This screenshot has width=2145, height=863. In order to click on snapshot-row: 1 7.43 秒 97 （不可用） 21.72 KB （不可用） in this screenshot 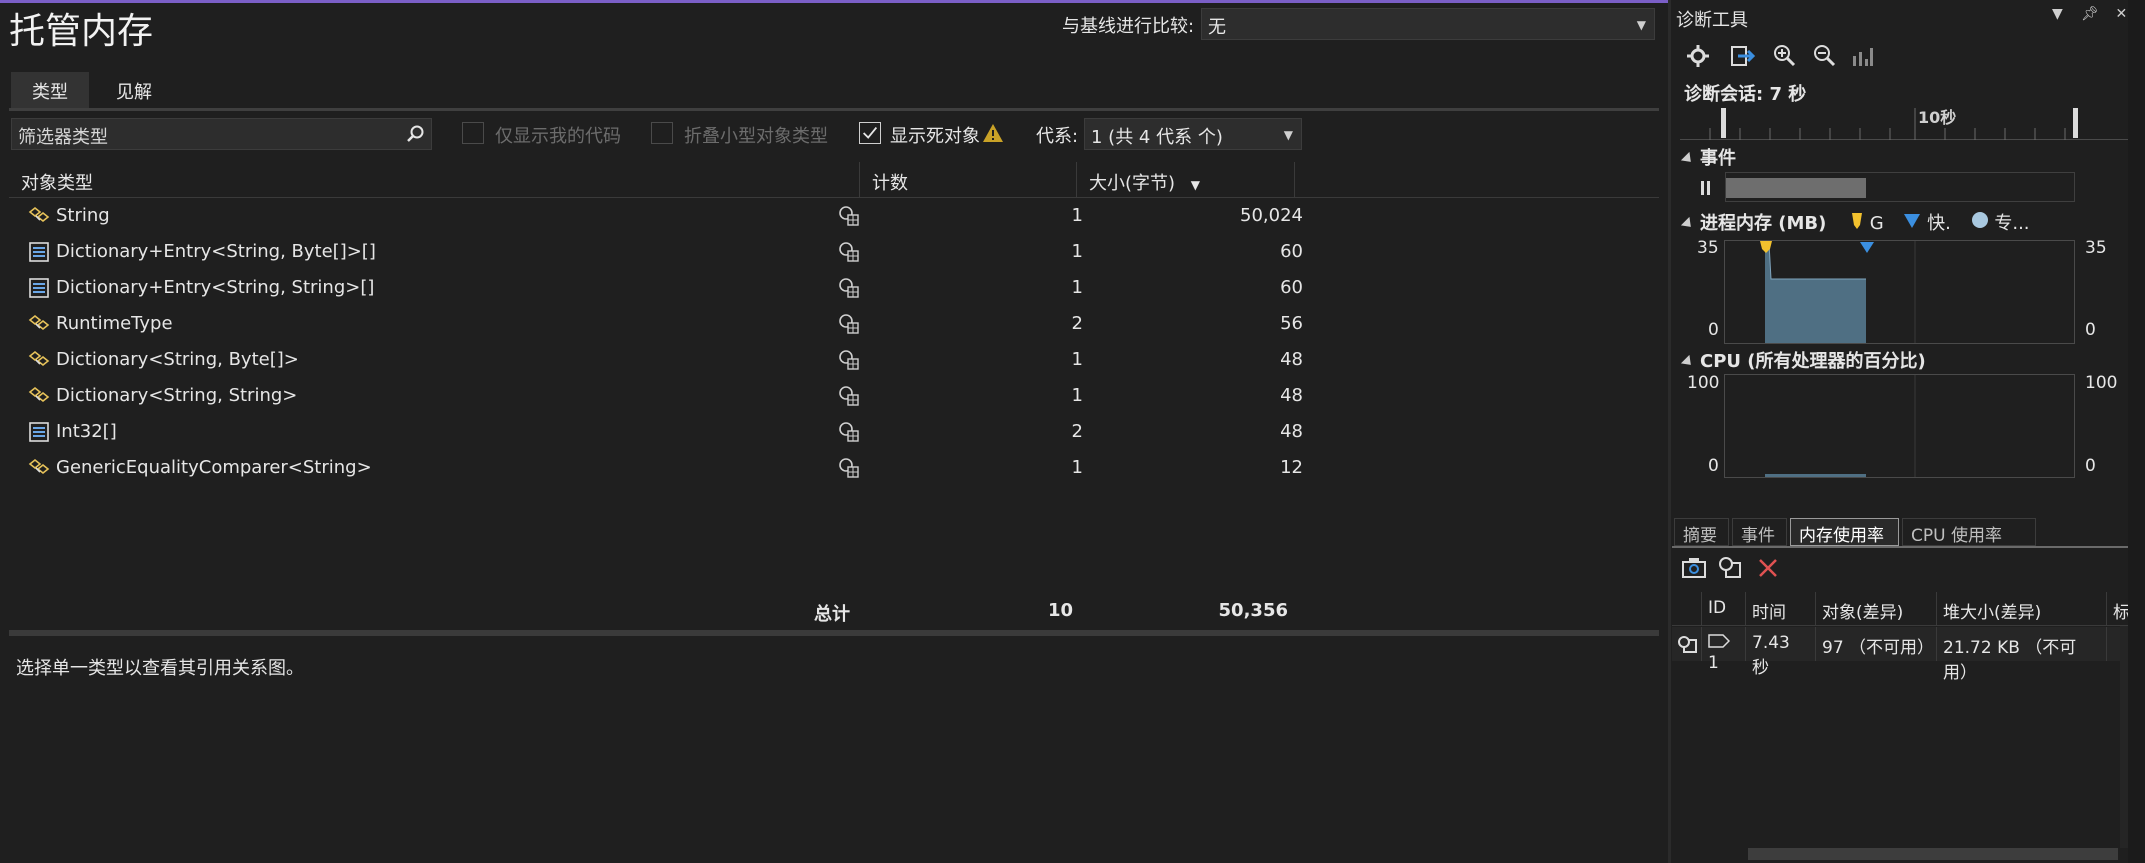, I will do `click(1907, 655)`.